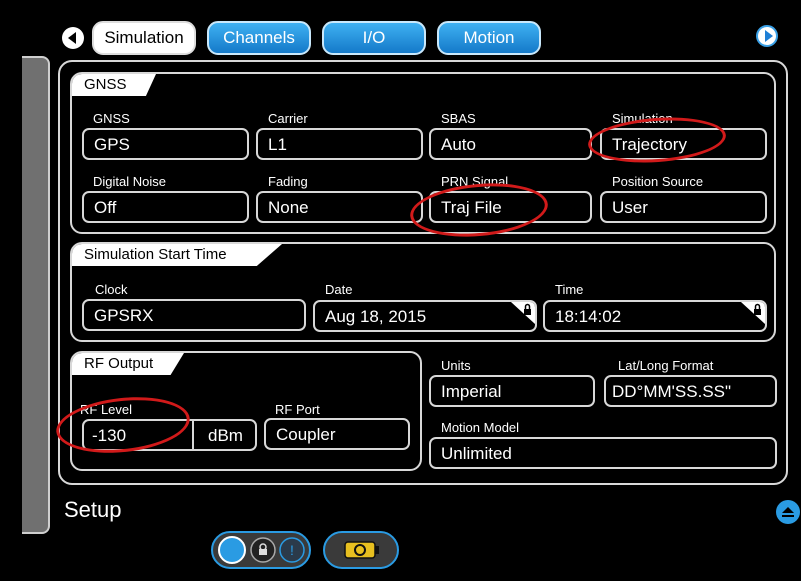 The width and height of the screenshot is (801, 581). Describe the element at coordinates (169, 435) in the screenshot. I see `rf-level-field: -130 dBm` at that location.